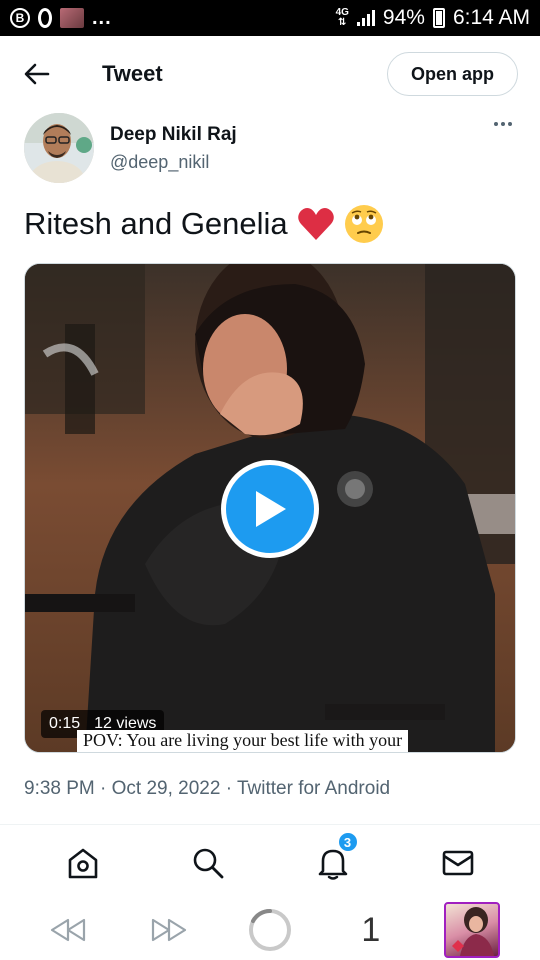  What do you see at coordinates (438, 18) in the screenshot?
I see `battery-charging-icon` at bounding box center [438, 18].